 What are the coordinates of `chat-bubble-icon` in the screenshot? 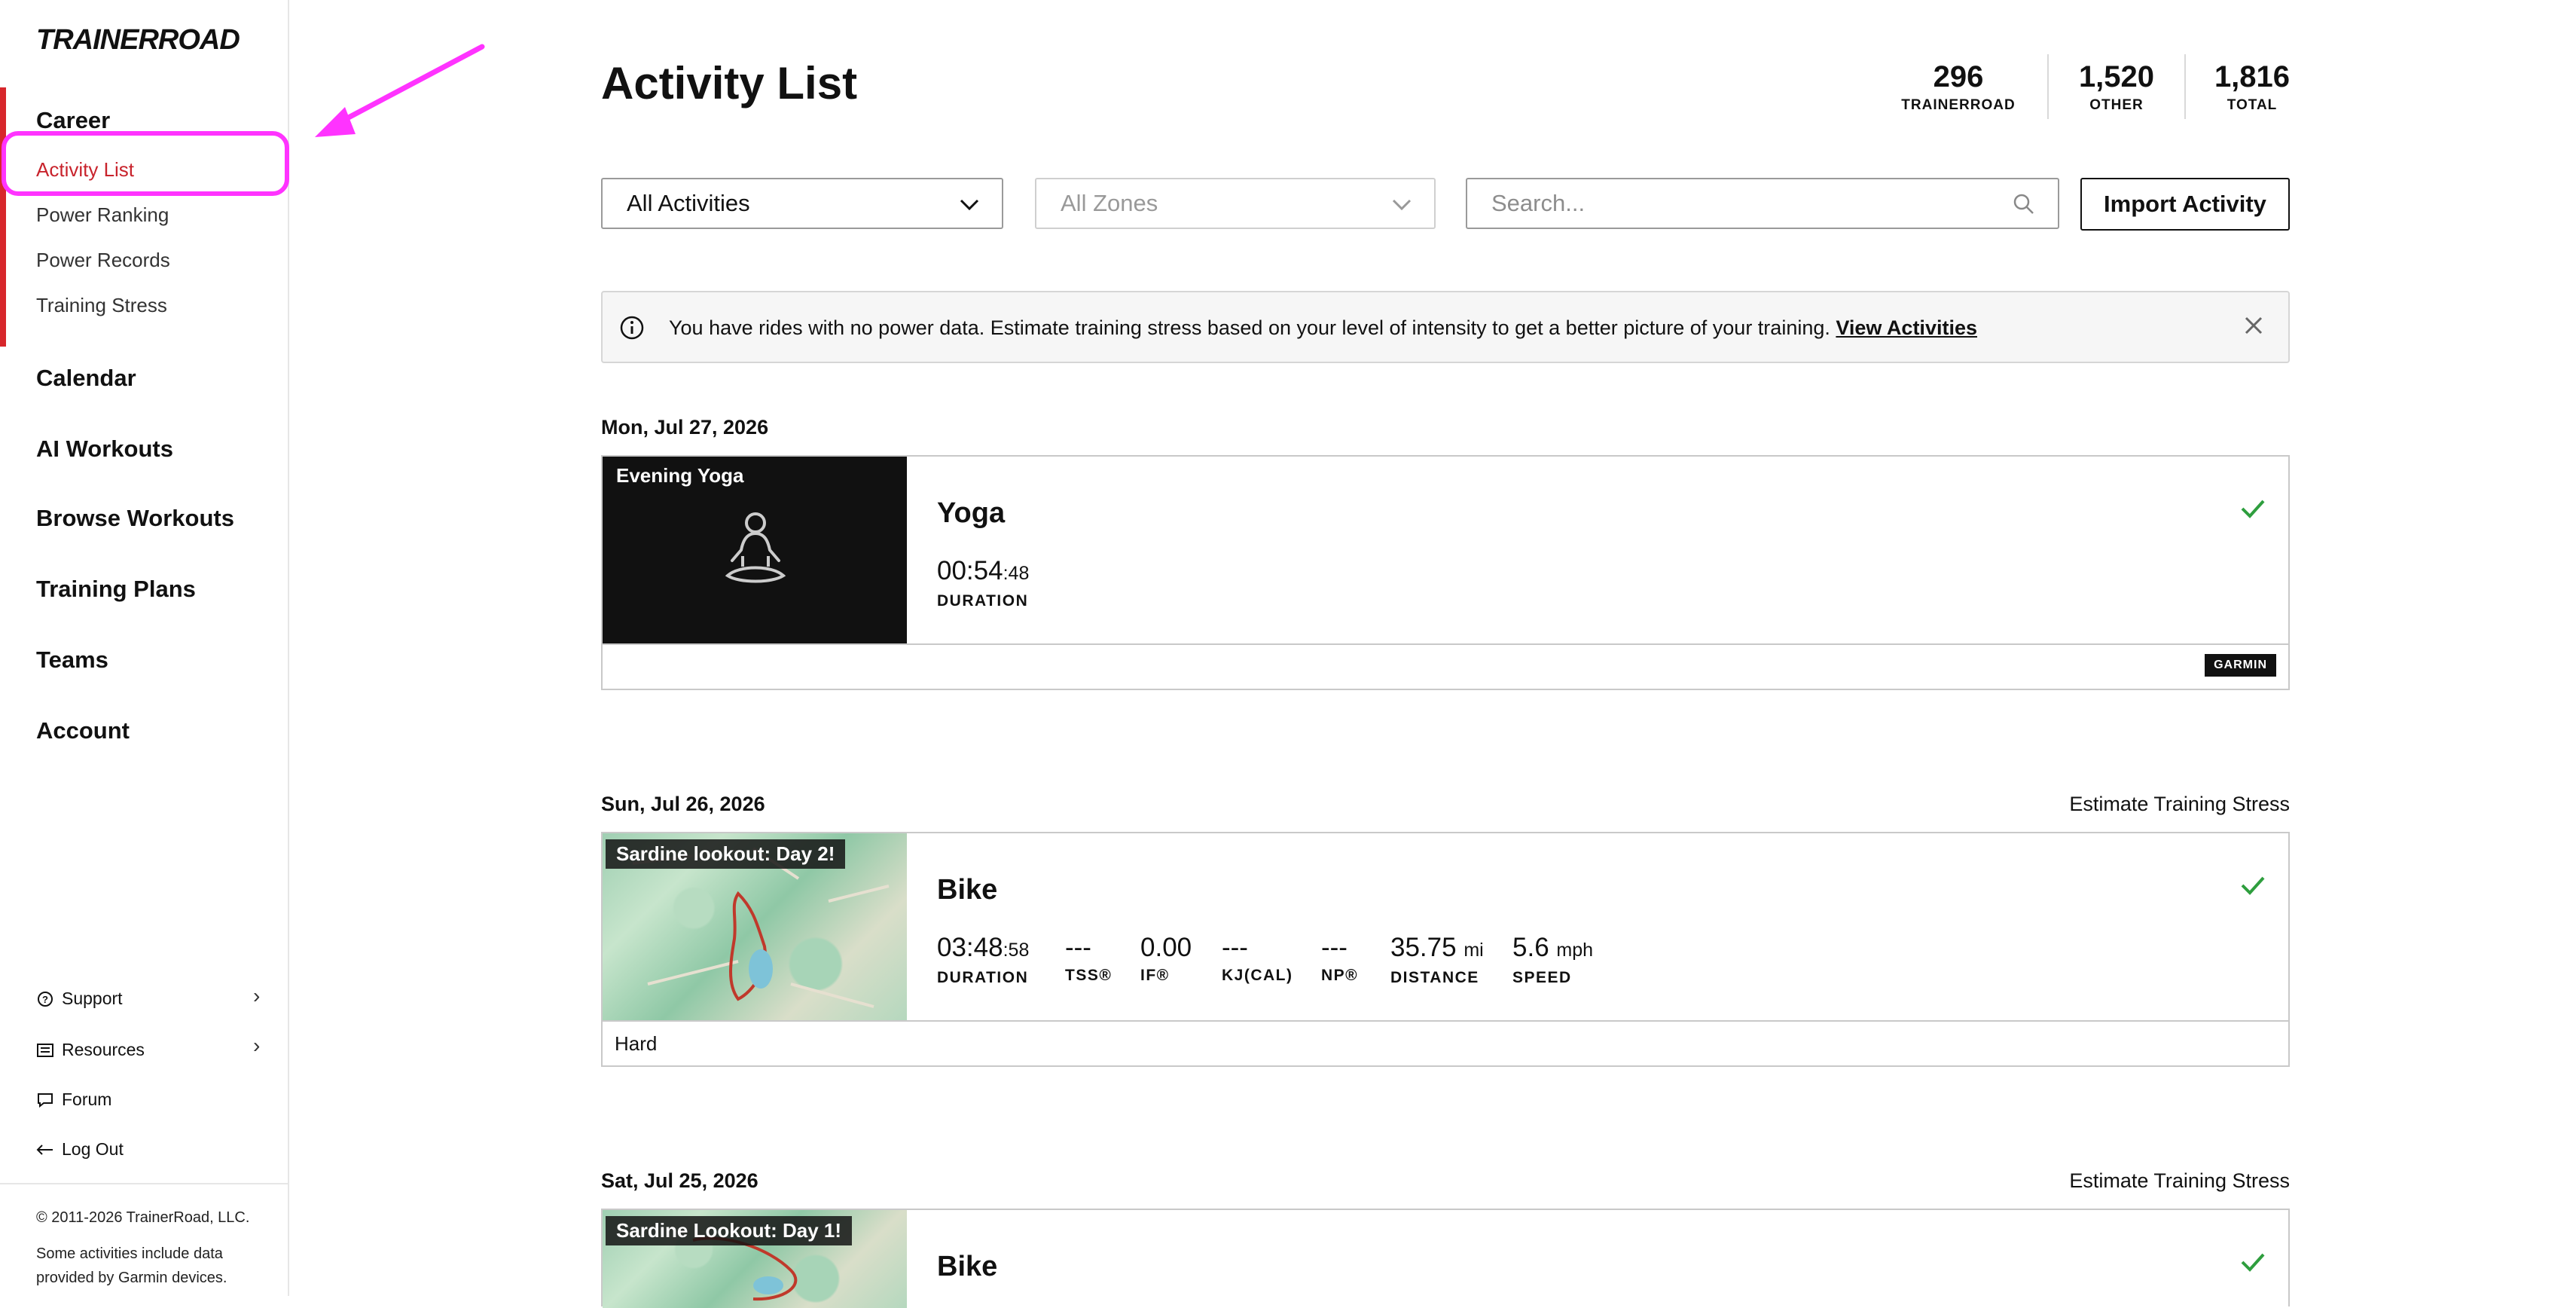 It's located at (45, 1100).